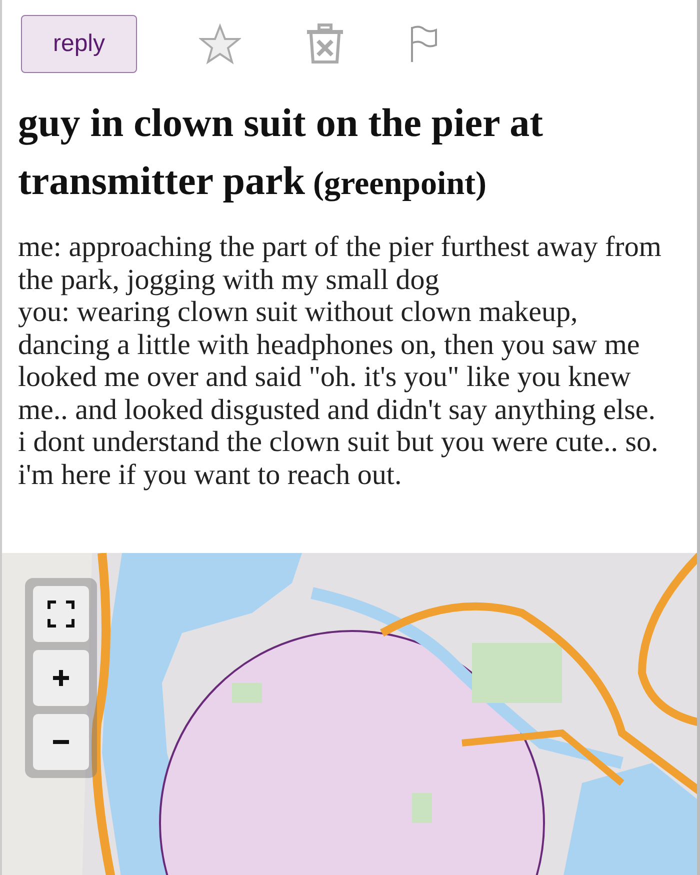 This screenshot has width=700, height=875. Describe the element at coordinates (280, 123) in the screenshot. I see `post-title-line: guy in clown suit on the pier at` at that location.